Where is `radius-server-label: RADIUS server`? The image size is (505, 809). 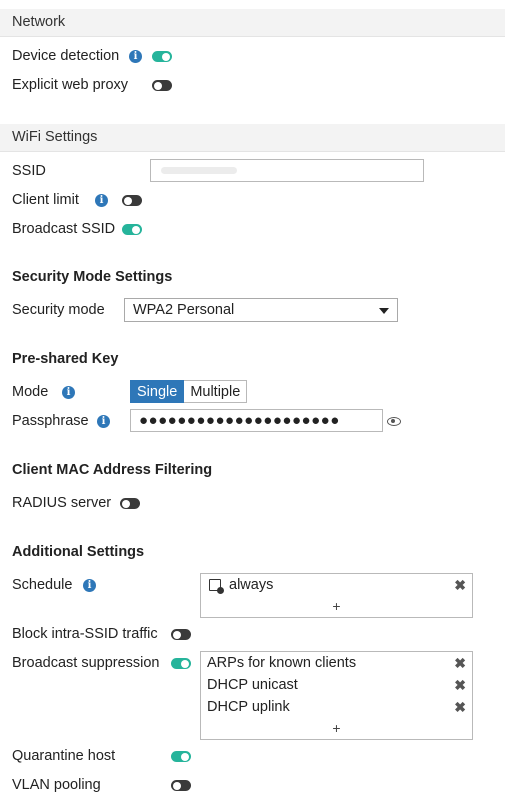
radius-server-label: RADIUS server is located at coordinates (62, 503).